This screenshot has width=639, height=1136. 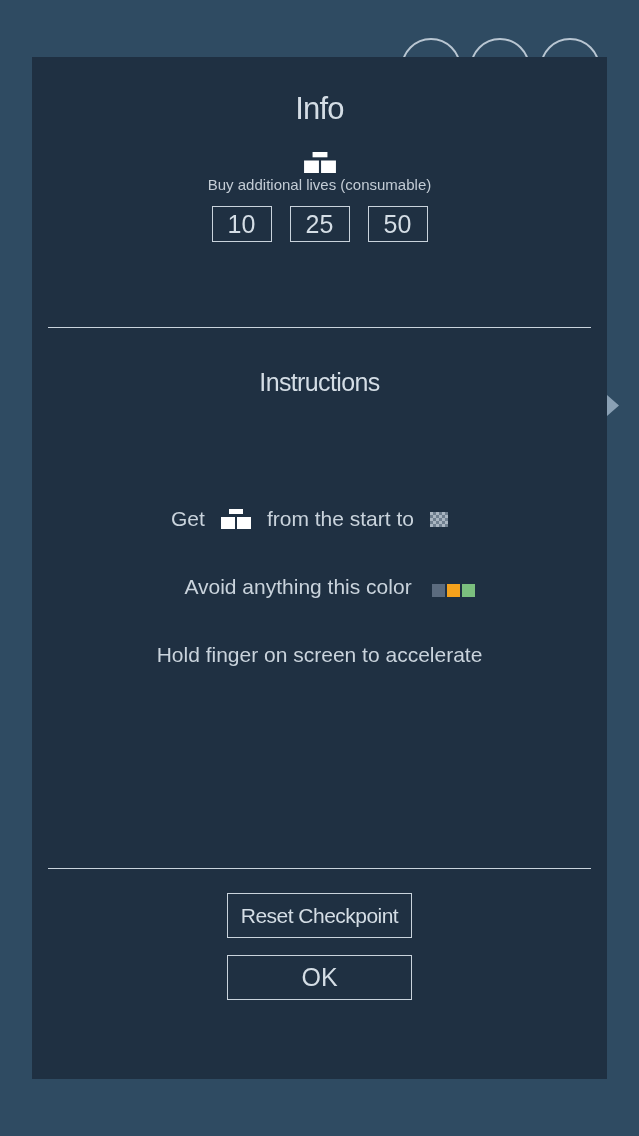 What do you see at coordinates (319, 655) in the screenshot?
I see `instruction-text: Hold finger on screen to accelerate` at bounding box center [319, 655].